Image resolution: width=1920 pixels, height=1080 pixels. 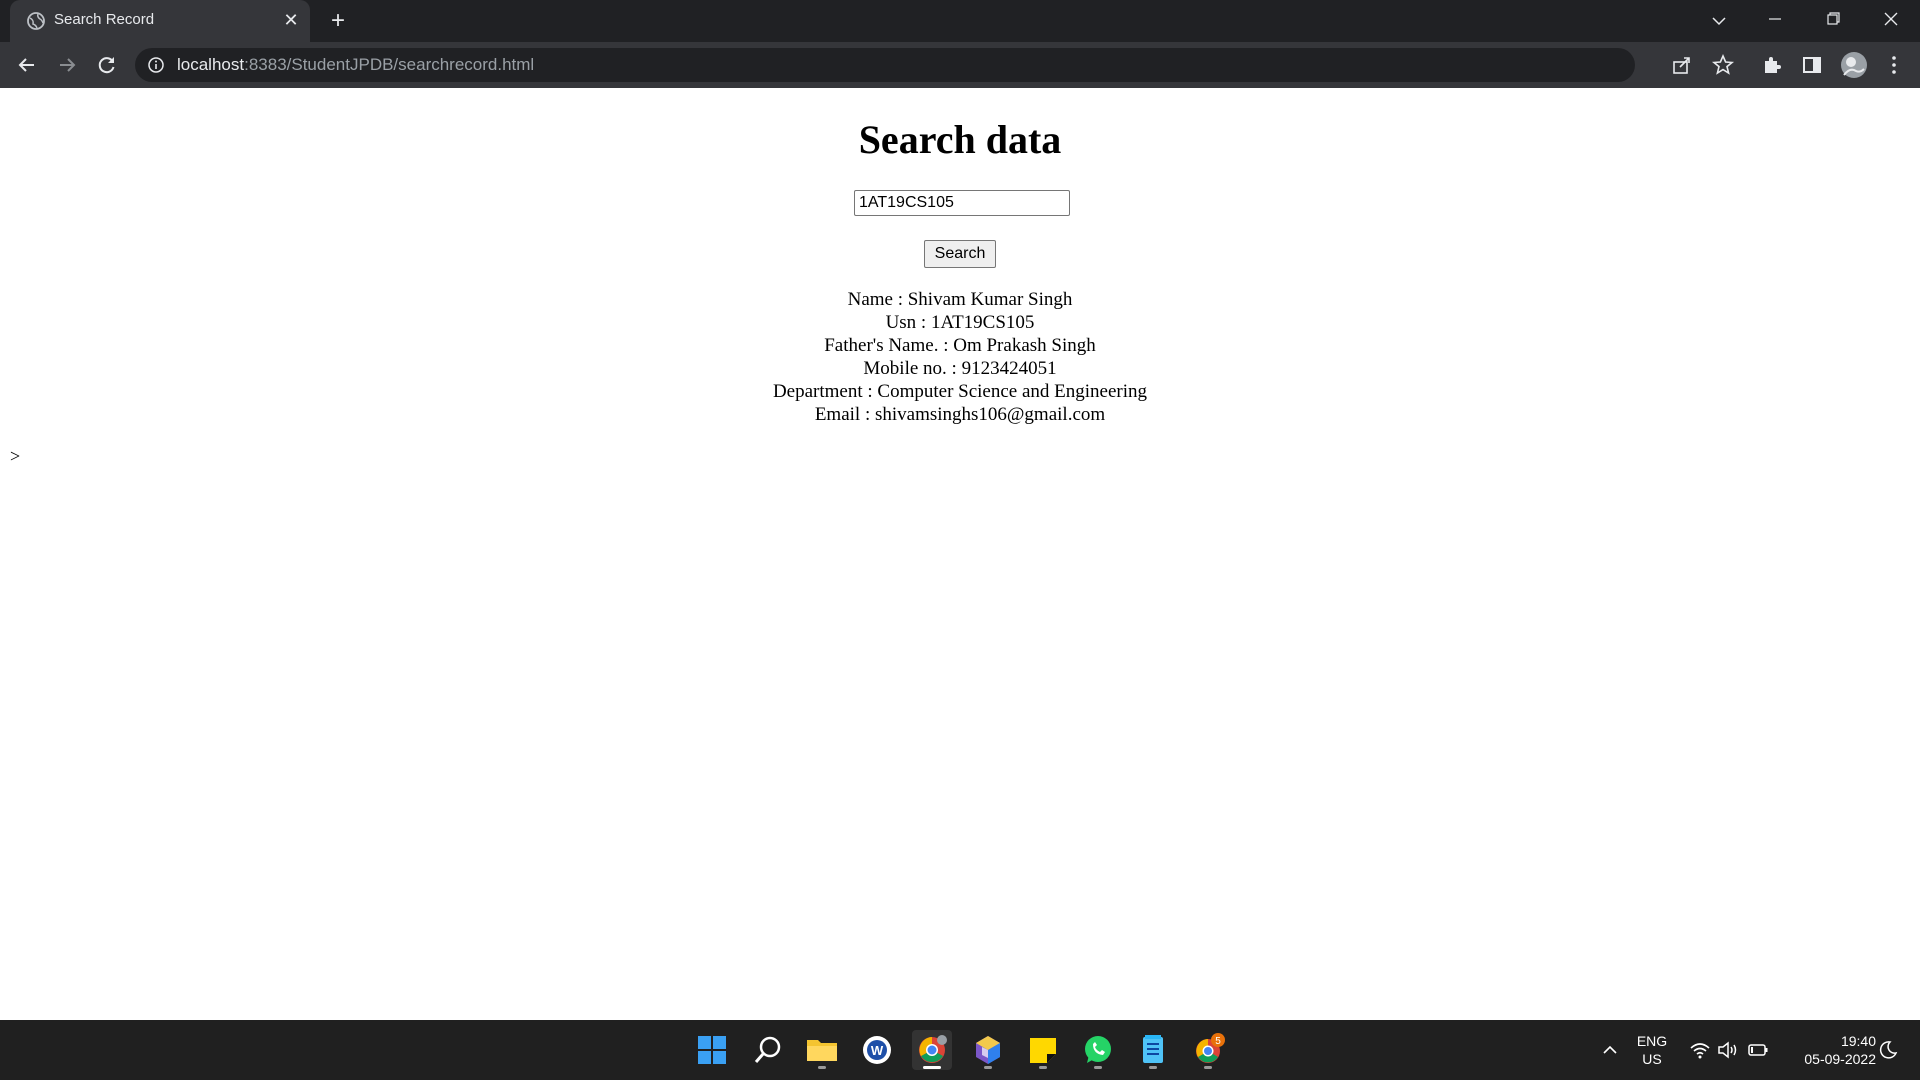 I want to click on whatsapp-icon, so click(x=1098, y=1049).